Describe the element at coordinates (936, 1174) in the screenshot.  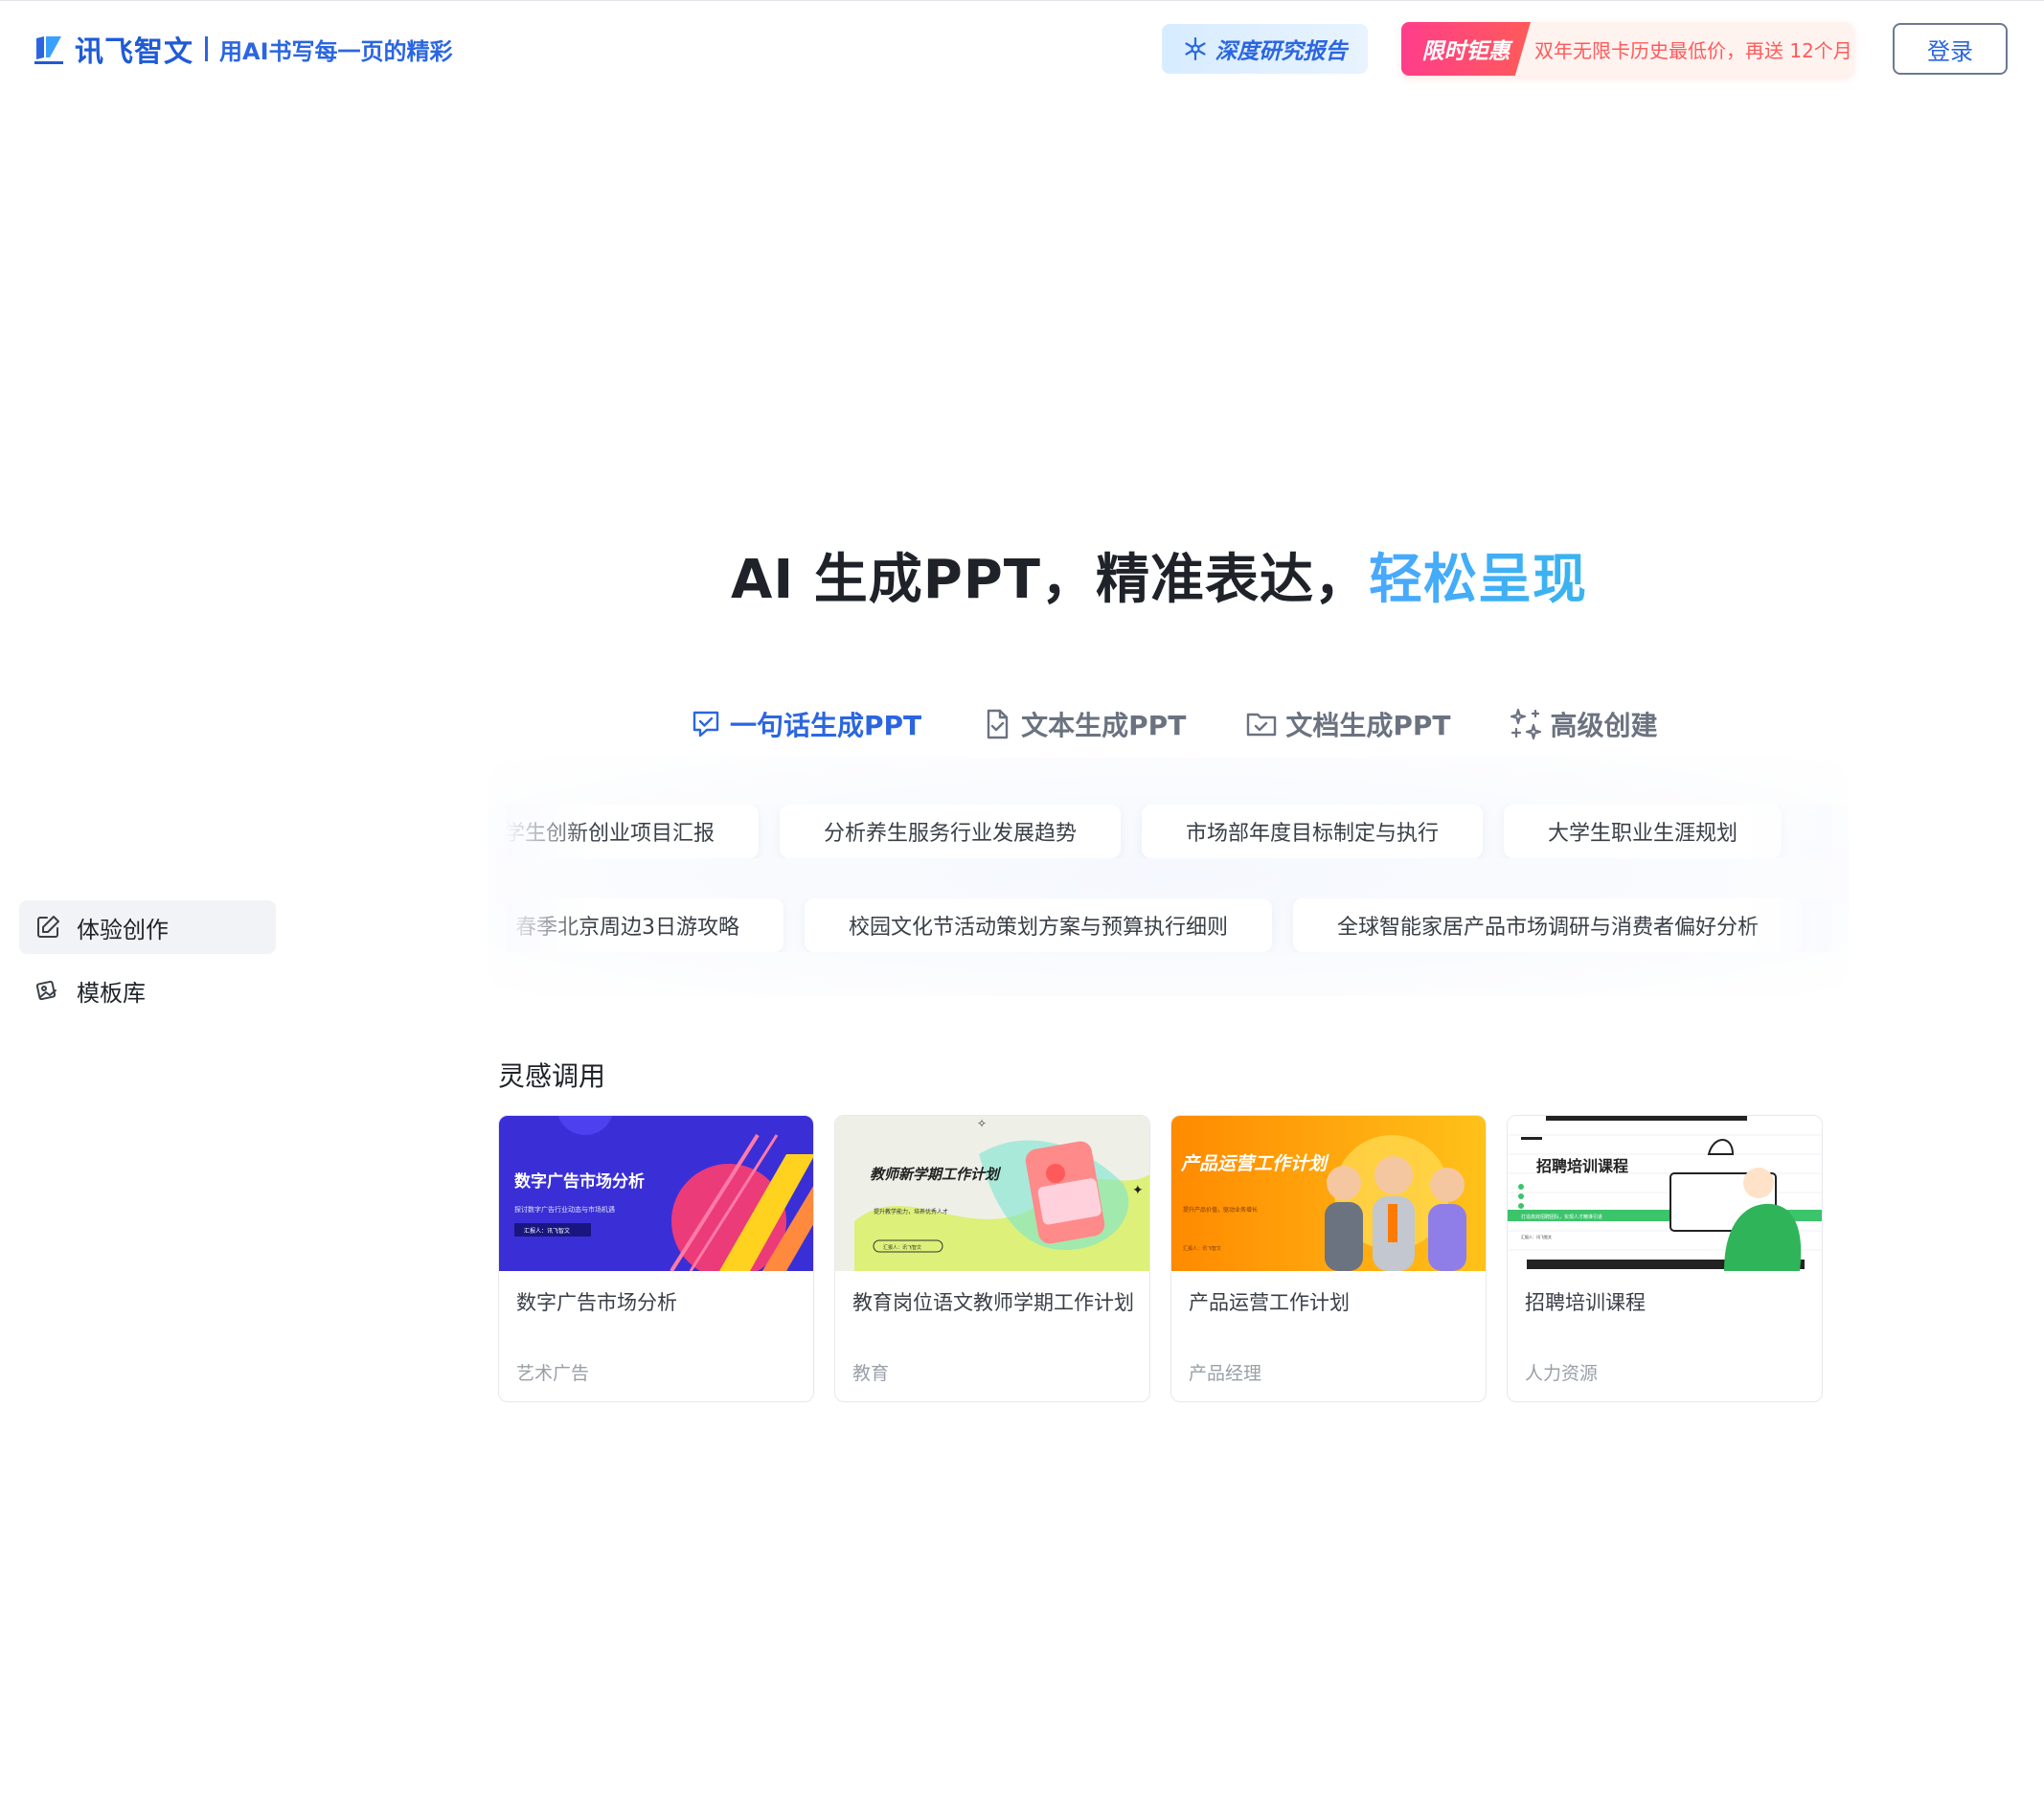
I see `thumbnail-title: 教师新学期工作计划` at that location.